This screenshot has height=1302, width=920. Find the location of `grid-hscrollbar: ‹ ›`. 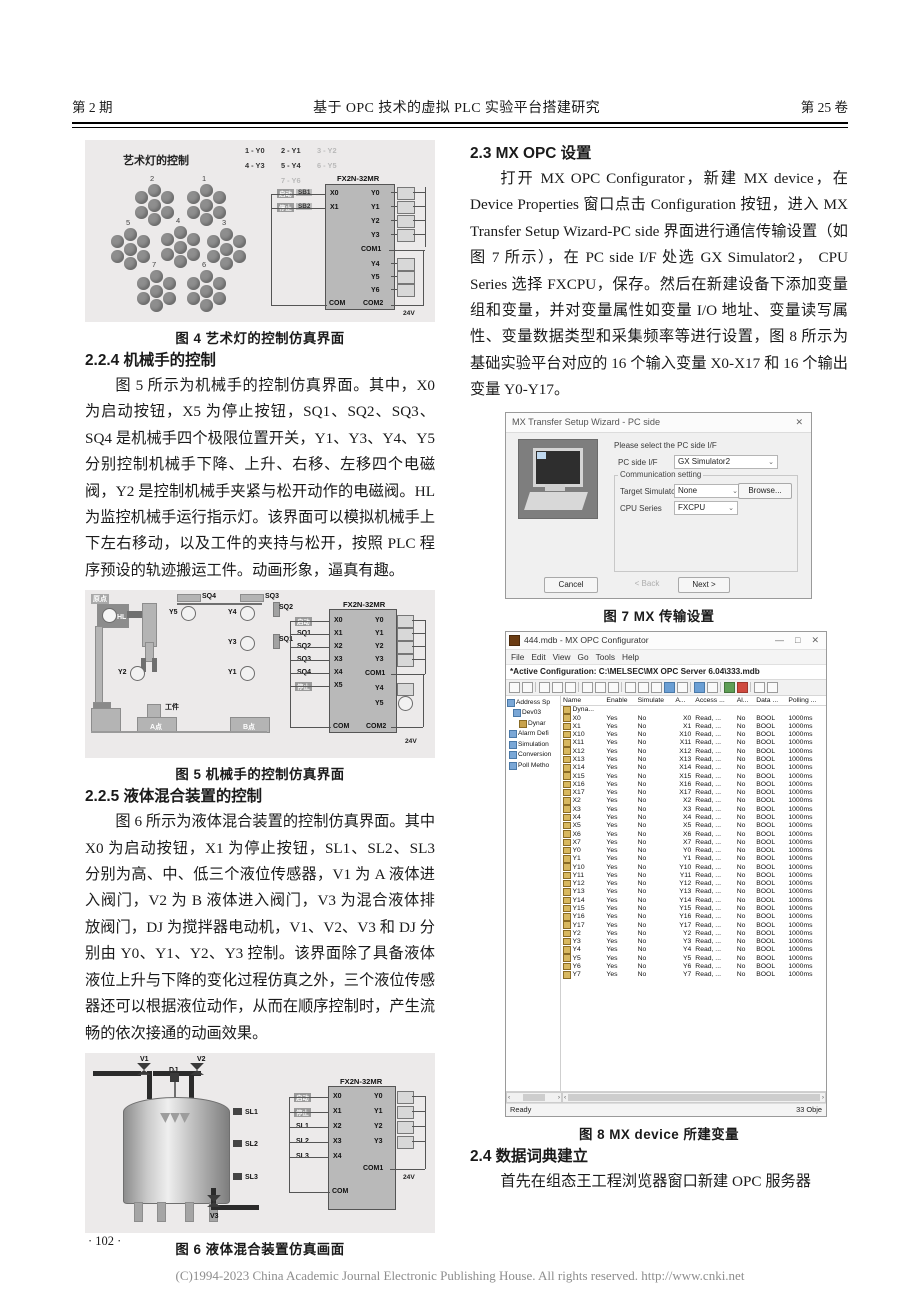

grid-hscrollbar: ‹ › is located at coordinates (694, 1097).